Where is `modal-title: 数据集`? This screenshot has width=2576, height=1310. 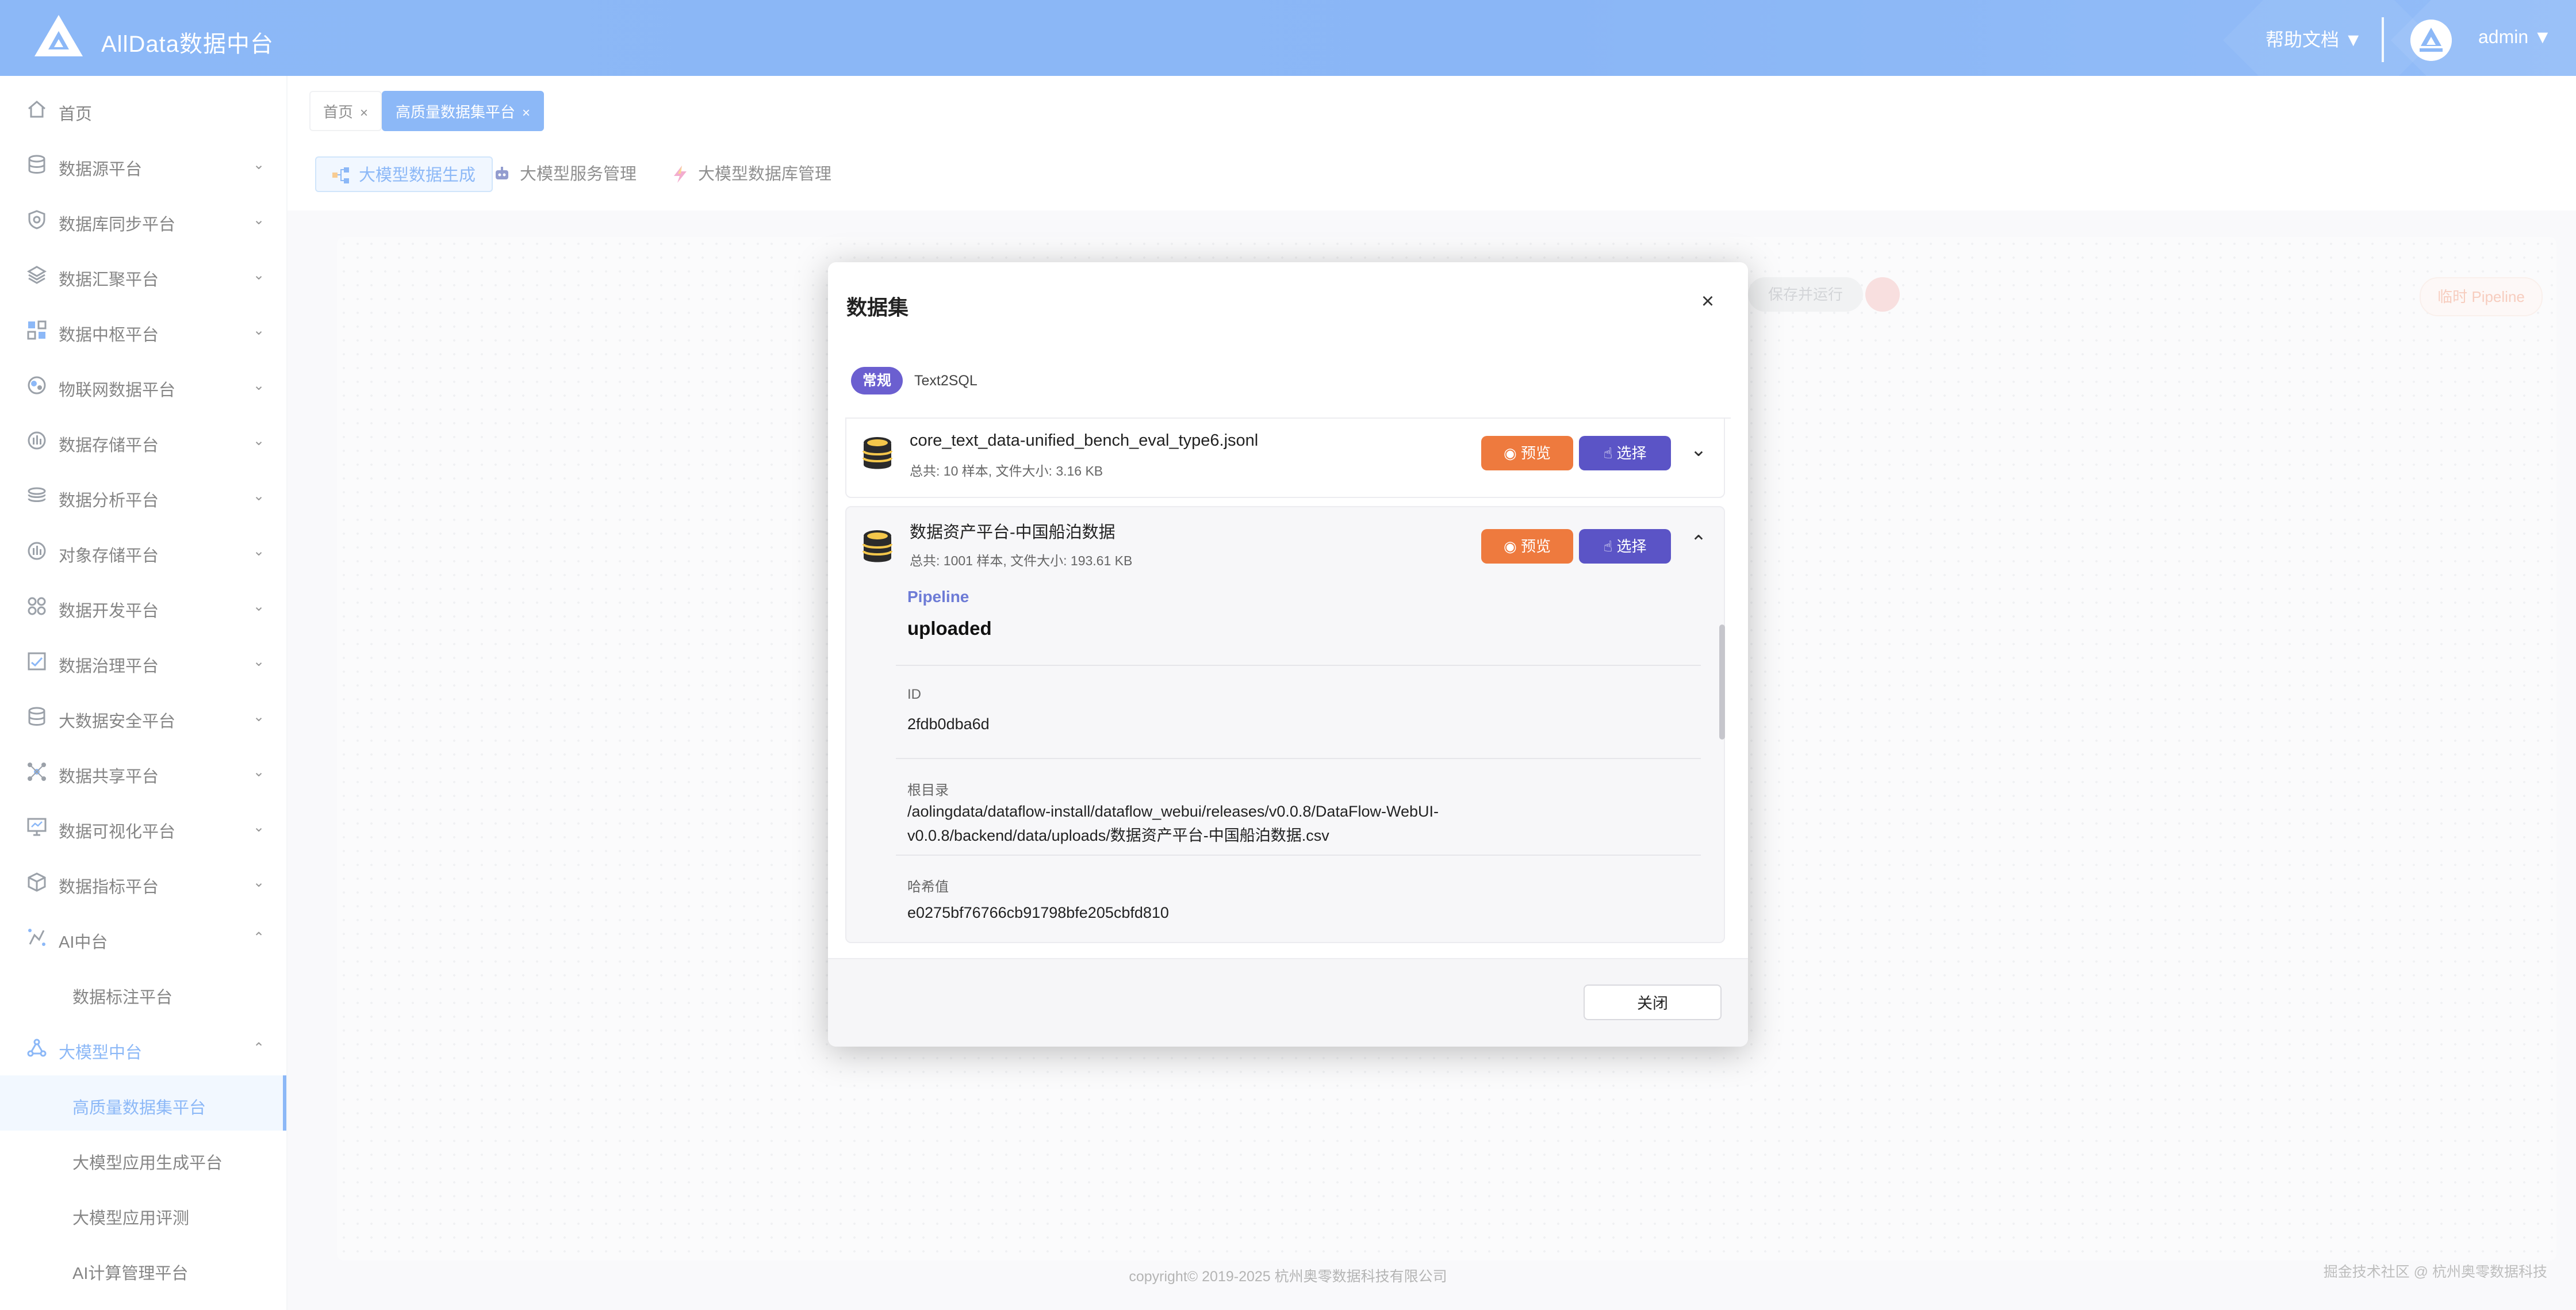 modal-title: 数据集 is located at coordinates (877, 307).